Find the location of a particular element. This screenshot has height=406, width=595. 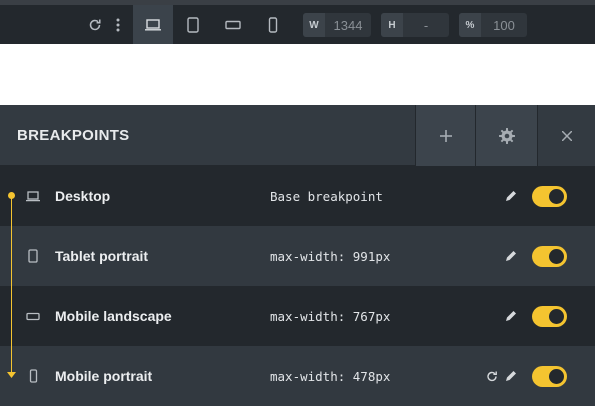

panel-title: BREAKPOINTS is located at coordinates (73, 135).